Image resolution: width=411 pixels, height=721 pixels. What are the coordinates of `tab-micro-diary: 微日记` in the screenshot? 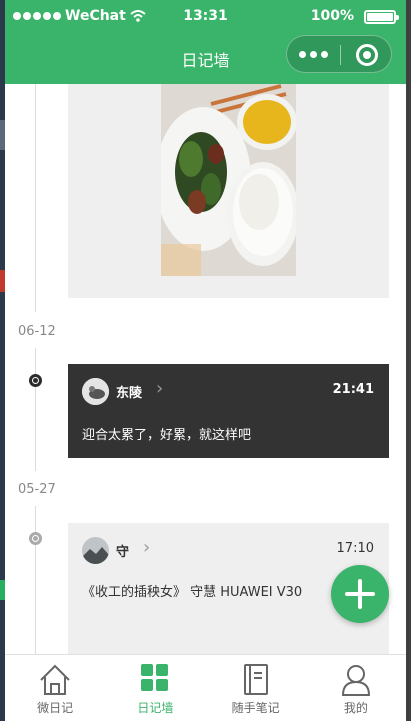 It's located at (55, 688).